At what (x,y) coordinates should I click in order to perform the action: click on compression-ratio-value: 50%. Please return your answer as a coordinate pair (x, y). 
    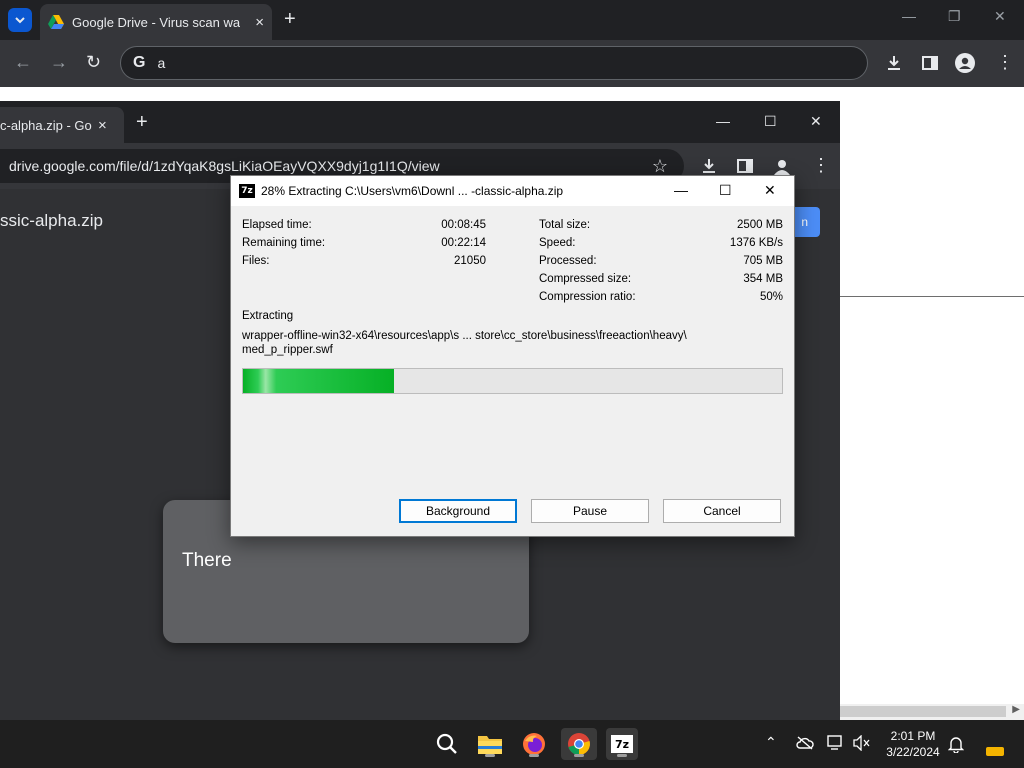
    Looking at the image, I should click on (771, 297).